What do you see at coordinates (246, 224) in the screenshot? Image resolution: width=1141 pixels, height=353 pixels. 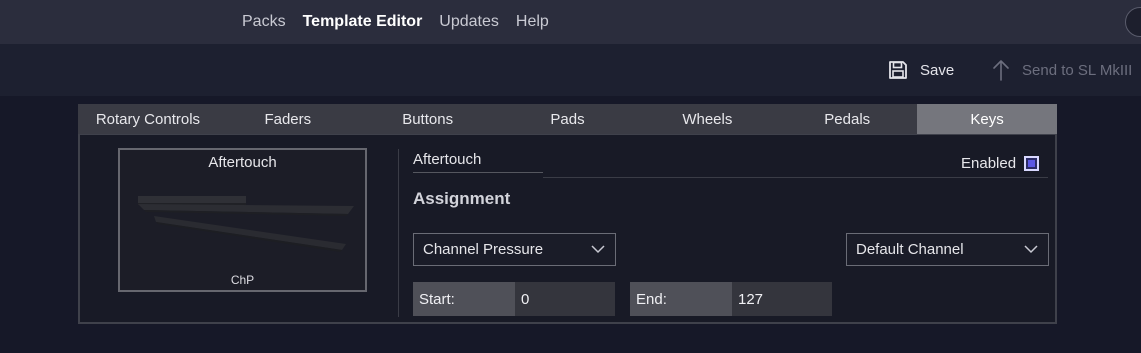 I see `aftertouch-key-illustration` at bounding box center [246, 224].